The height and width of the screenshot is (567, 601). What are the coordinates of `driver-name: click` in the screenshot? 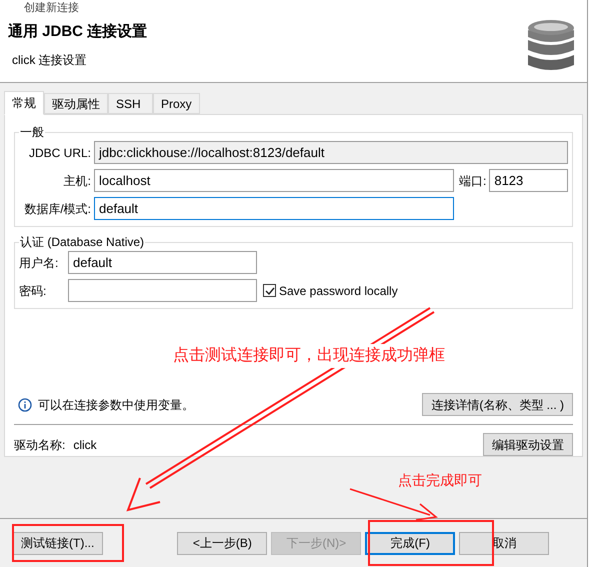 It's located at (85, 445).